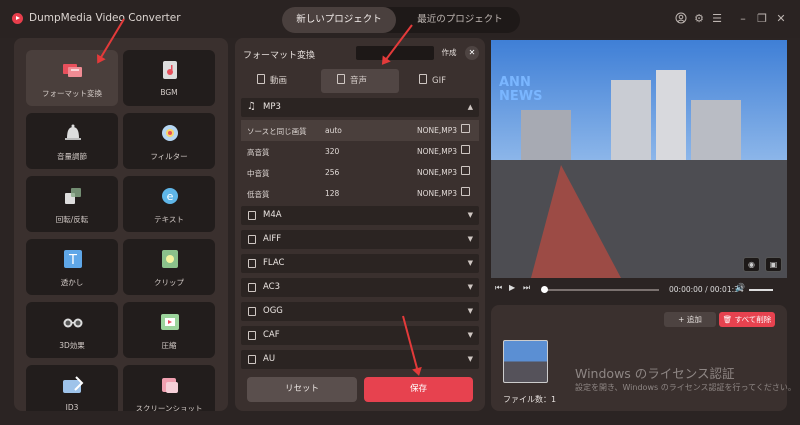 The height and width of the screenshot is (425, 800). What do you see at coordinates (360, 151) in the screenshot?
I see `preset-row: 高音質 320 NONE,MP3` at bounding box center [360, 151].